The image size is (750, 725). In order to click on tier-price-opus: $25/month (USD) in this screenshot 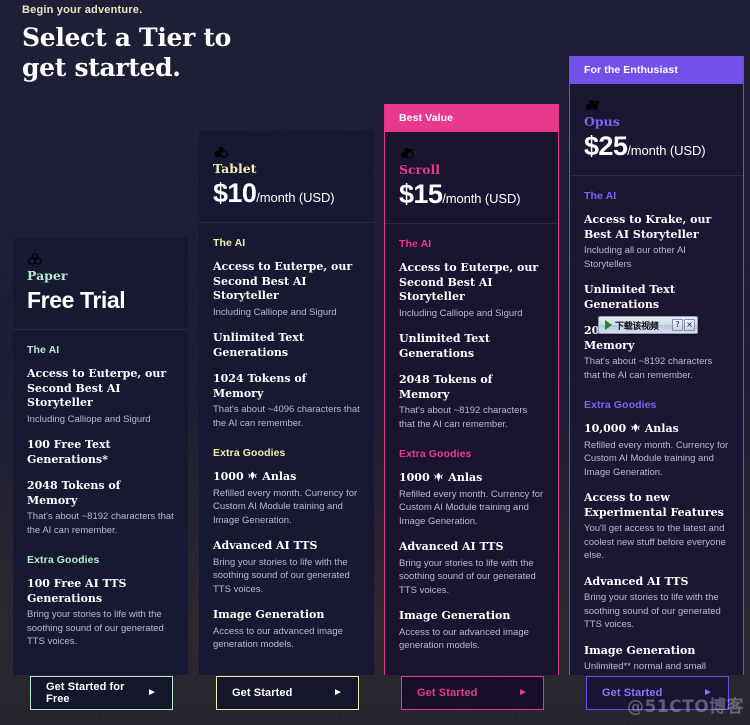, I will do `click(656, 146)`.